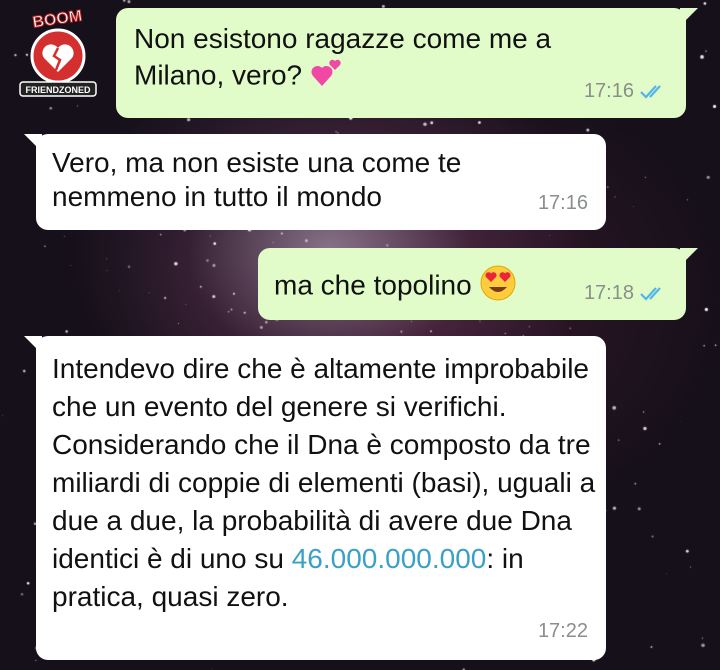 The height and width of the screenshot is (670, 720). I want to click on message-meta: 17:18, so click(626, 293).